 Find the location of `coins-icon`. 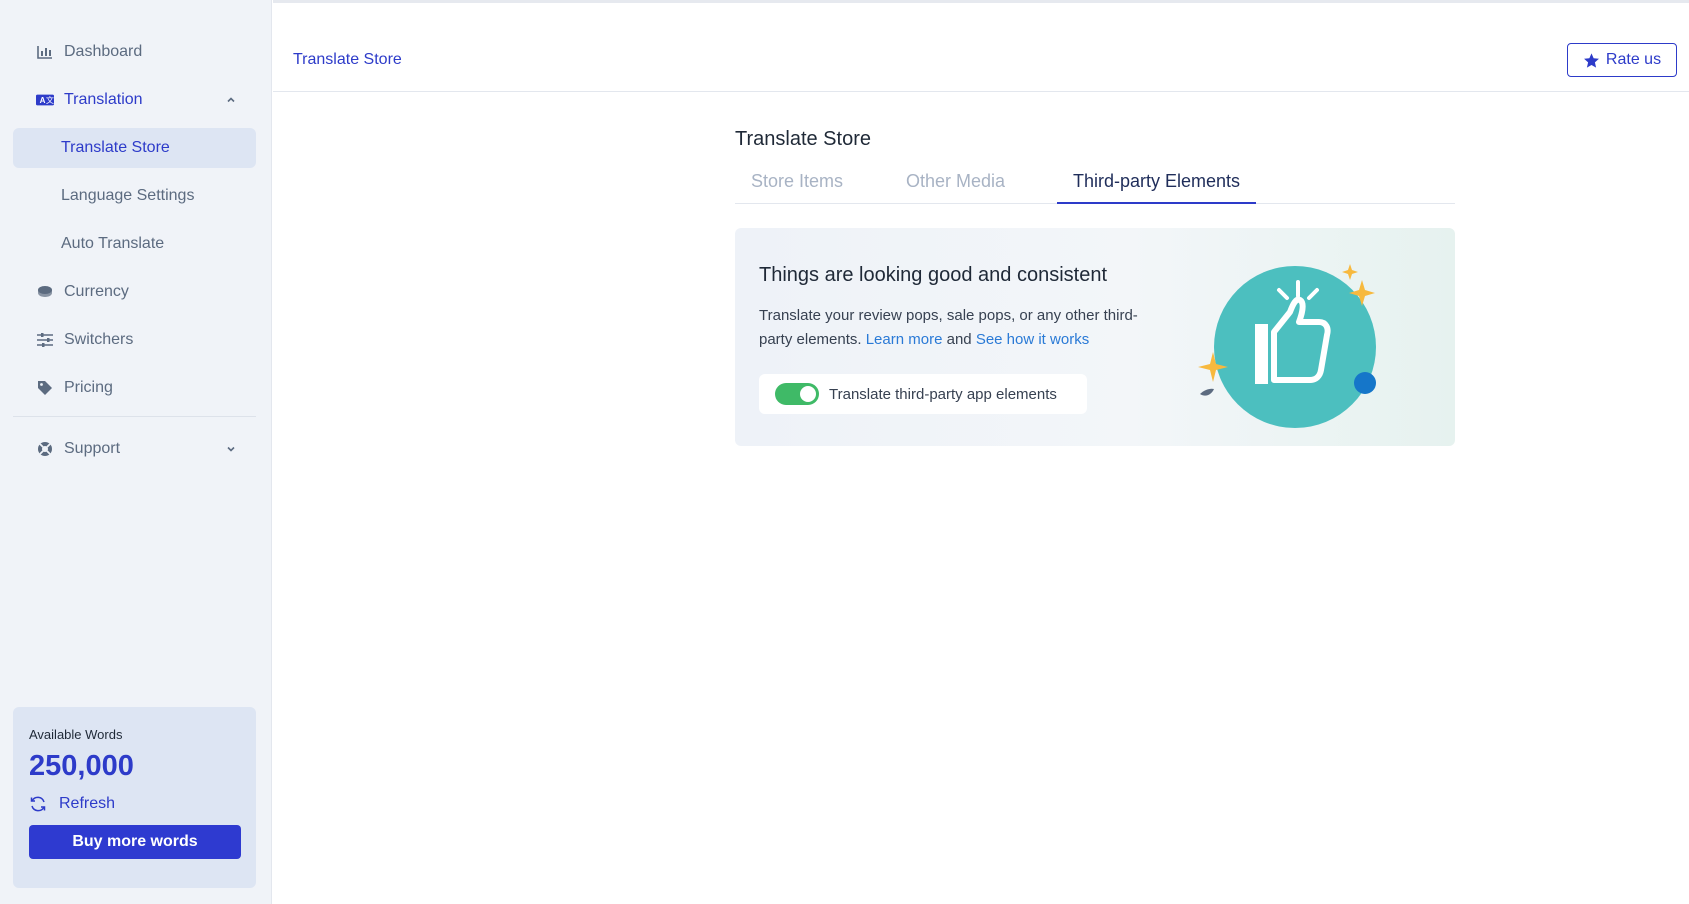

coins-icon is located at coordinates (45, 292).